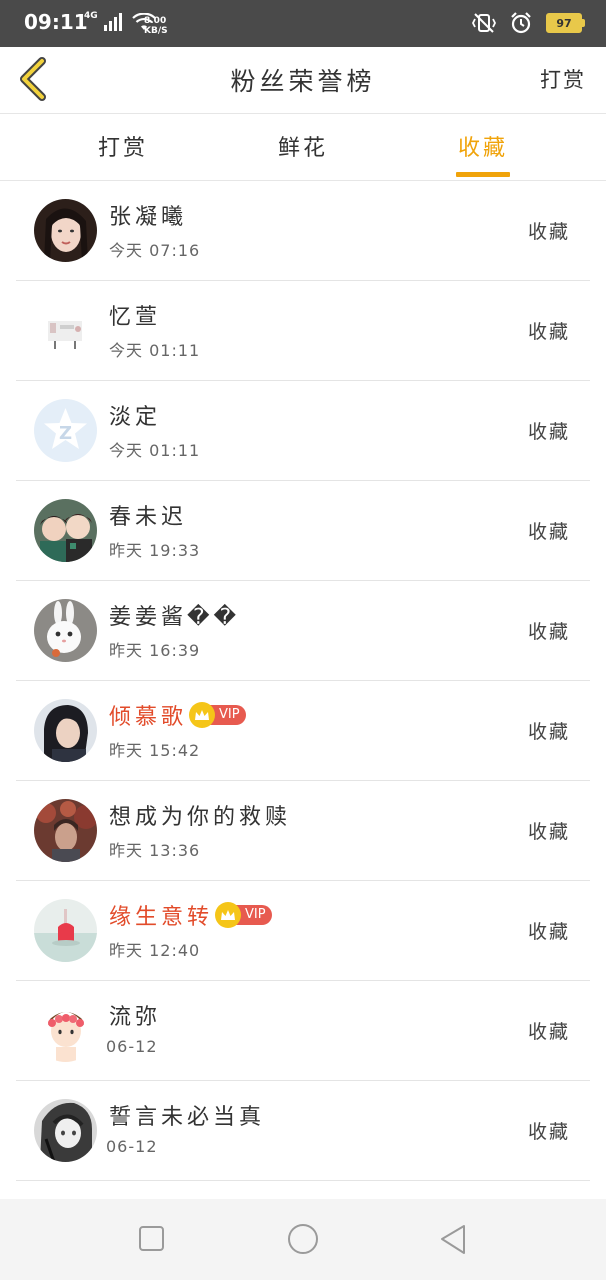 This screenshot has width=606, height=1280. I want to click on list-item: 想成为你的救赎 昨天 13:36 收藏, so click(303, 831).